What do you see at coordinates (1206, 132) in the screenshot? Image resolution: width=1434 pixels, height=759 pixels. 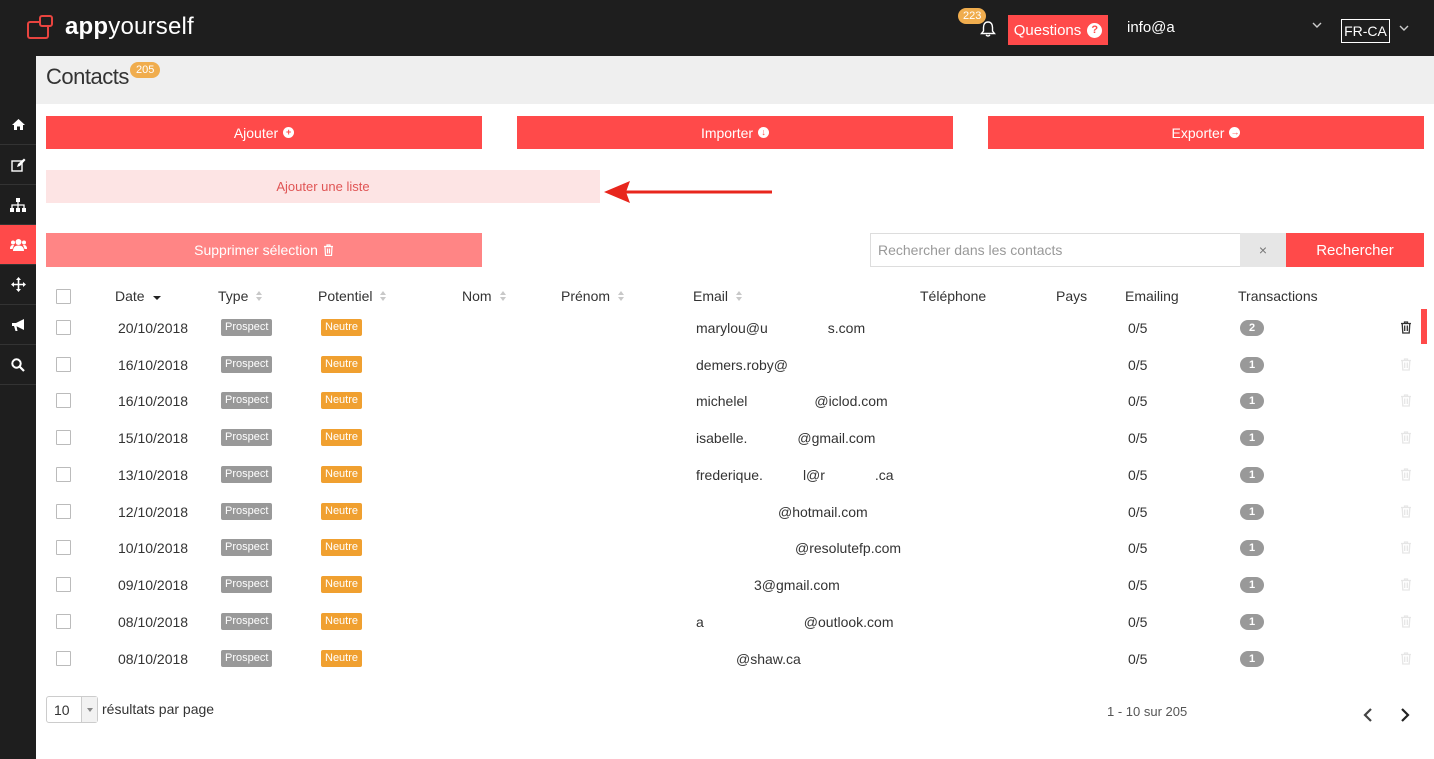 I see `export-button: Exporter →` at bounding box center [1206, 132].